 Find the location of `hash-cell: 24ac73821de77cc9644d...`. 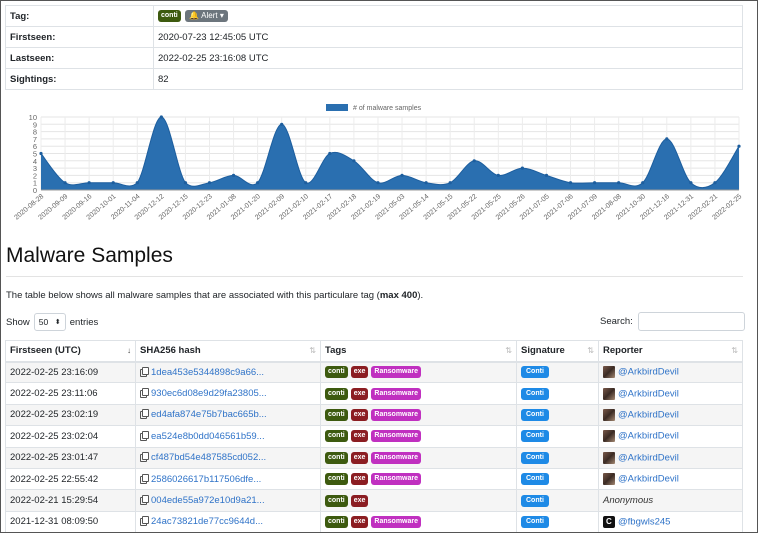

hash-cell: 24ac73821de77cc9644d... is located at coordinates (228, 521).